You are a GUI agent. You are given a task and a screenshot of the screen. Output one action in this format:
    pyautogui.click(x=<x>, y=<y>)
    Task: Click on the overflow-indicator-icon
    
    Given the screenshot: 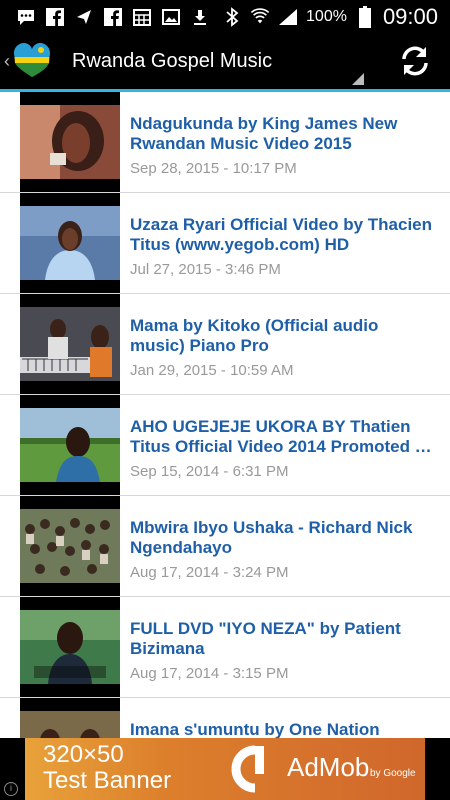 What is the action you would take?
    pyautogui.click(x=358, y=79)
    